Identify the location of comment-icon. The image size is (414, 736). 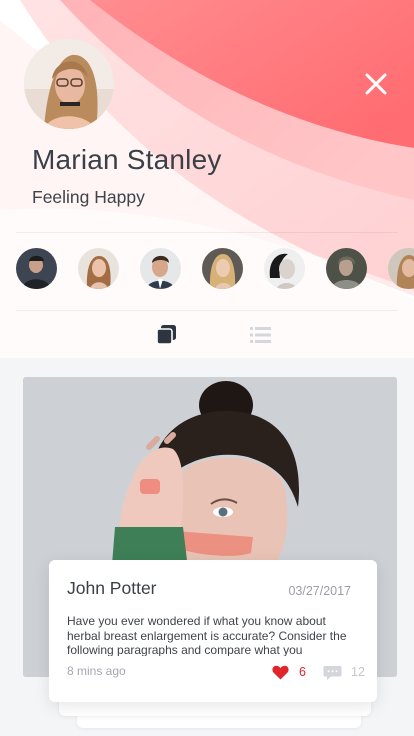
(332, 673).